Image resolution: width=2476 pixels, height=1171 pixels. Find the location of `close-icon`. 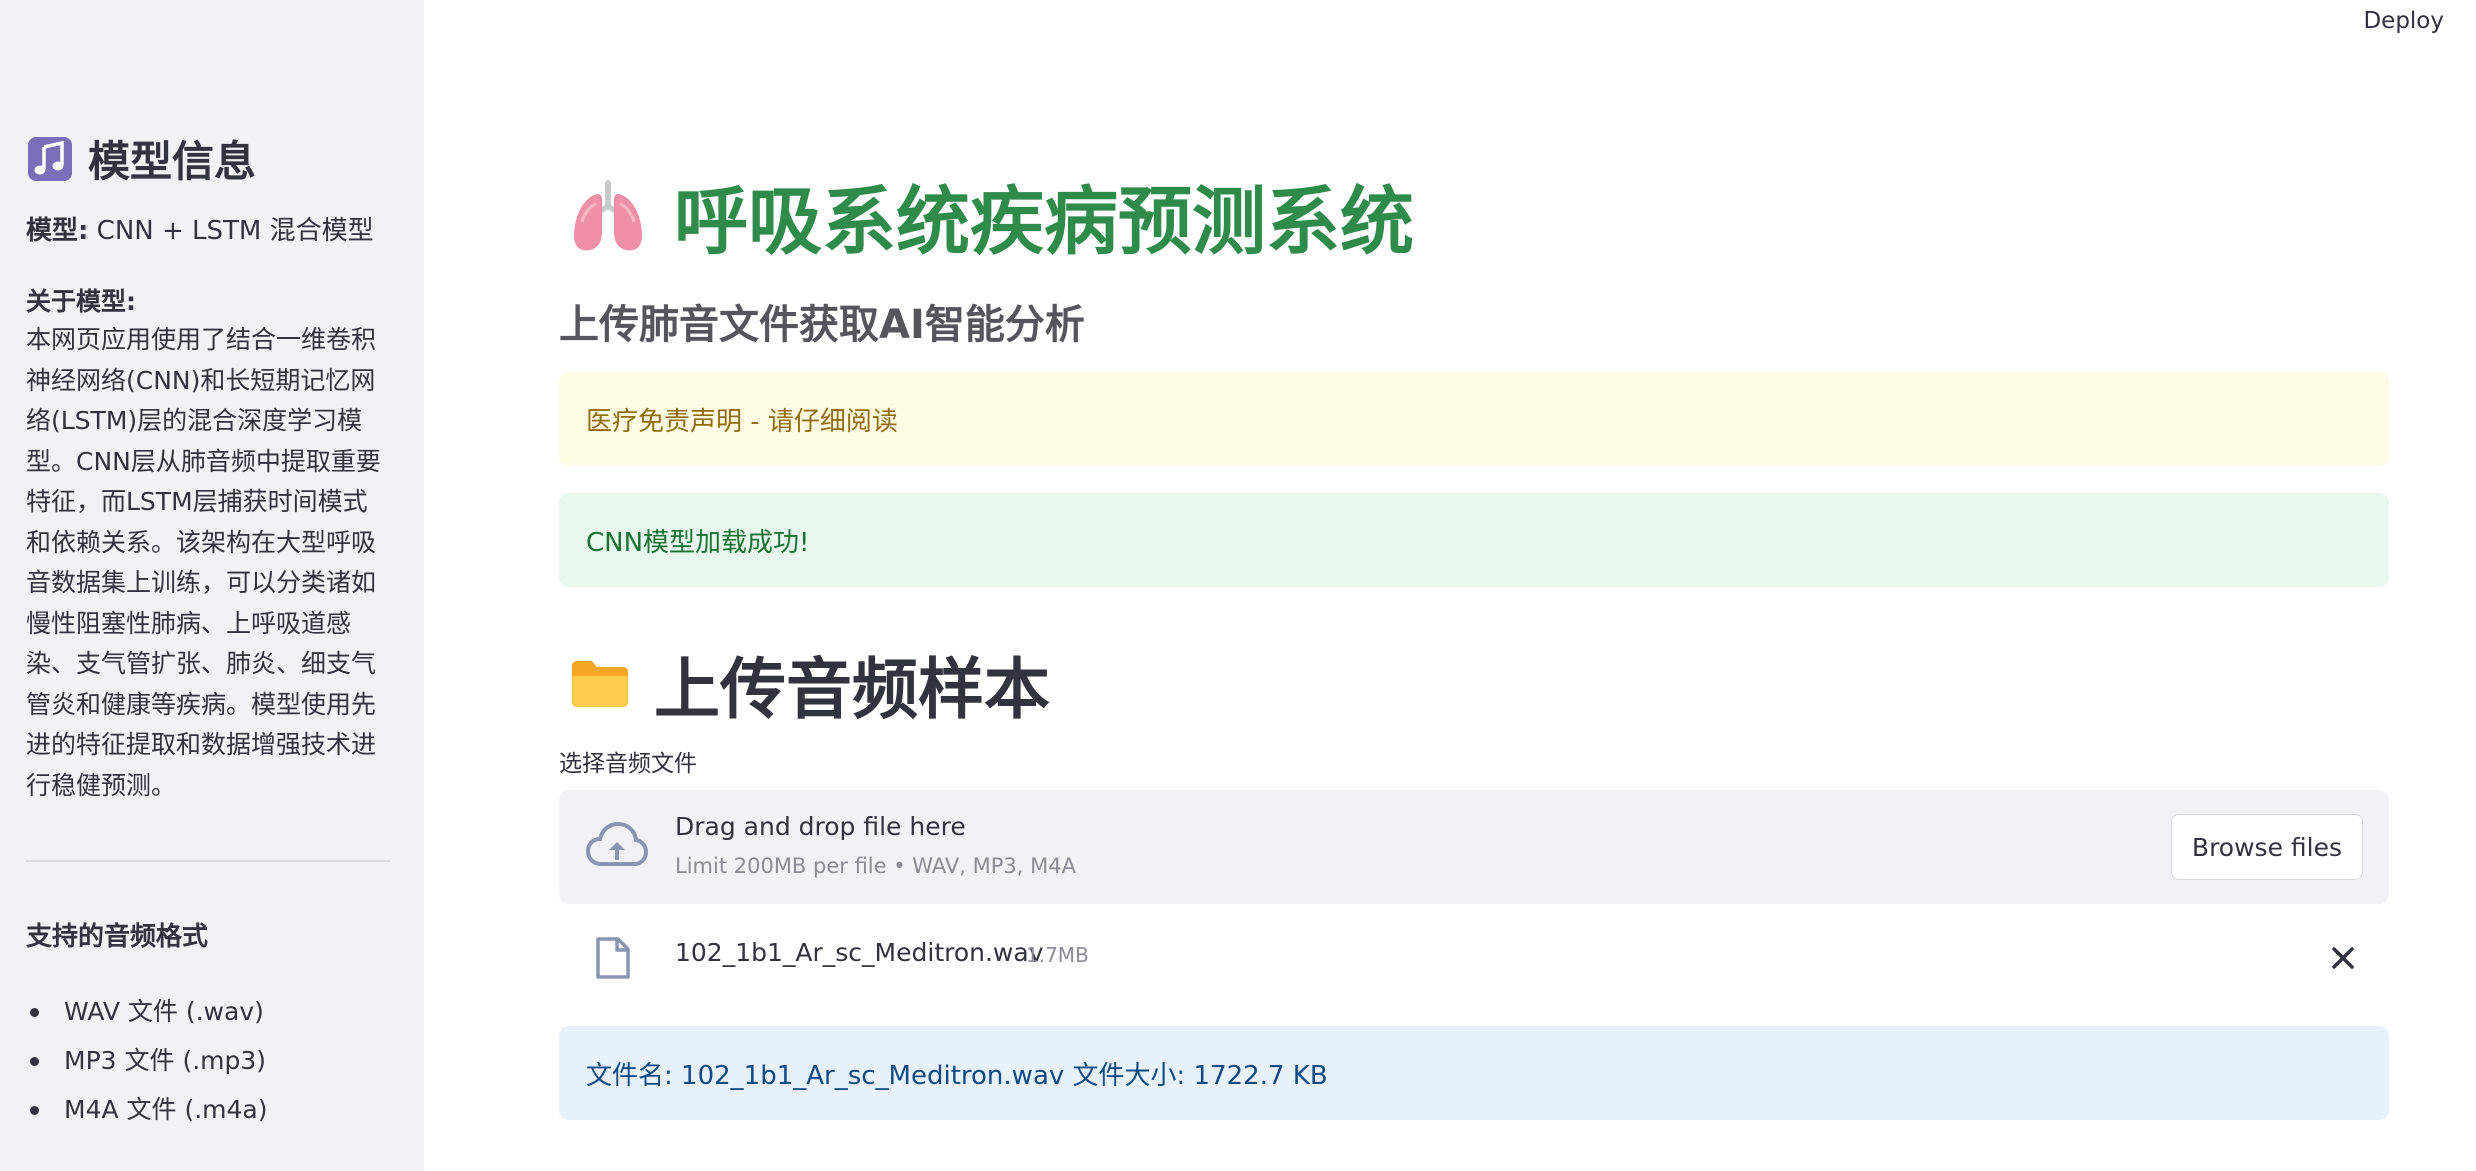

close-icon is located at coordinates (2343, 958).